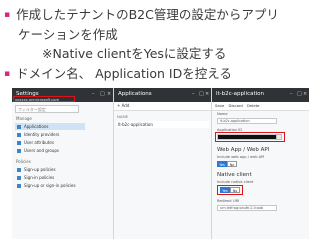 The image size is (320, 240). Describe the element at coordinates (253, 105) in the screenshot. I see `delete-button: Delete` at that location.